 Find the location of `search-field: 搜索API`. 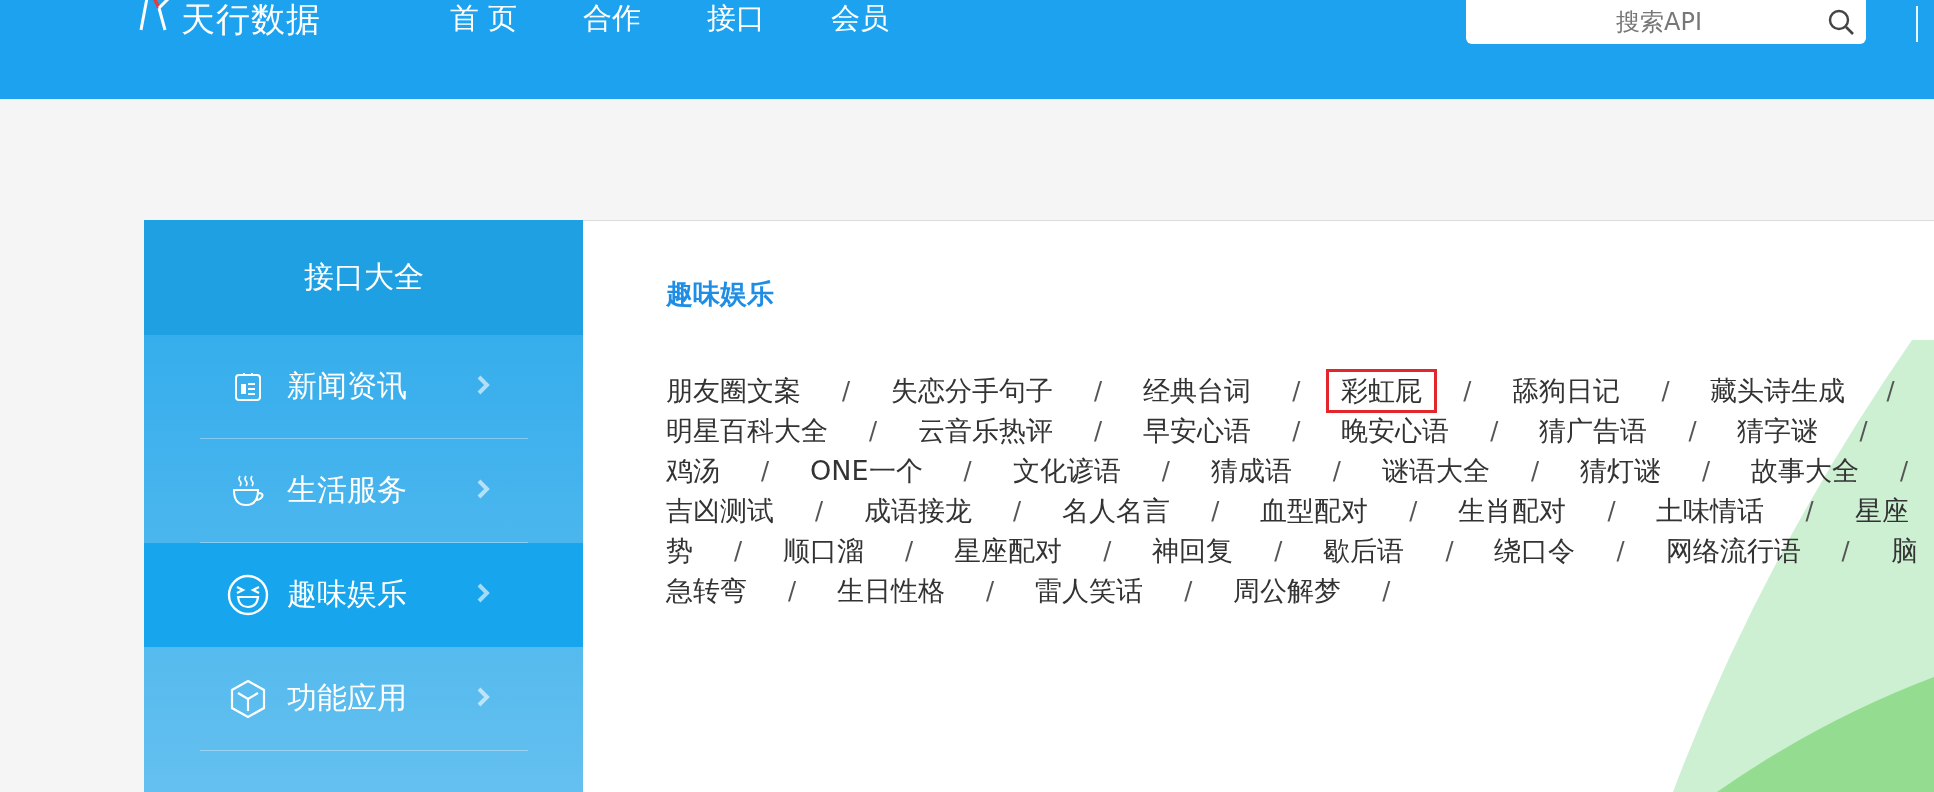

search-field: 搜索API is located at coordinates (1666, 22).